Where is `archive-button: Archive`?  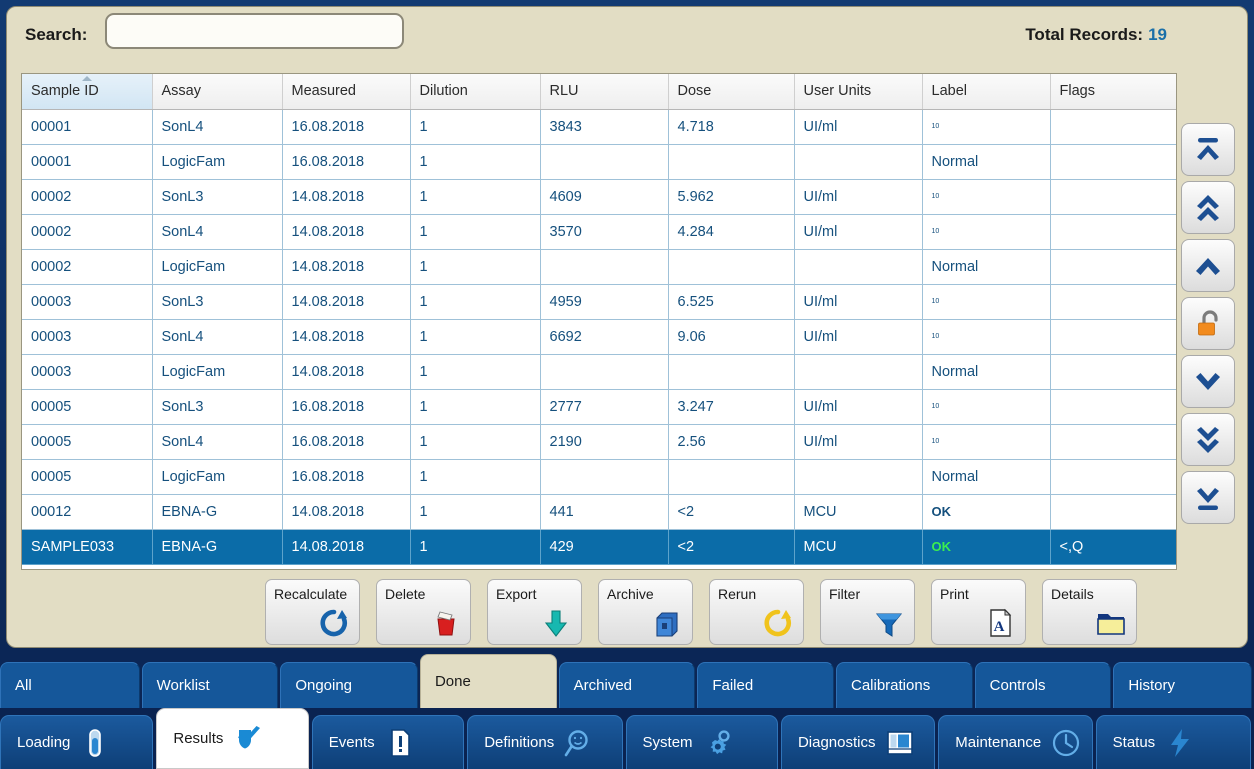 archive-button: Archive is located at coordinates (645, 612).